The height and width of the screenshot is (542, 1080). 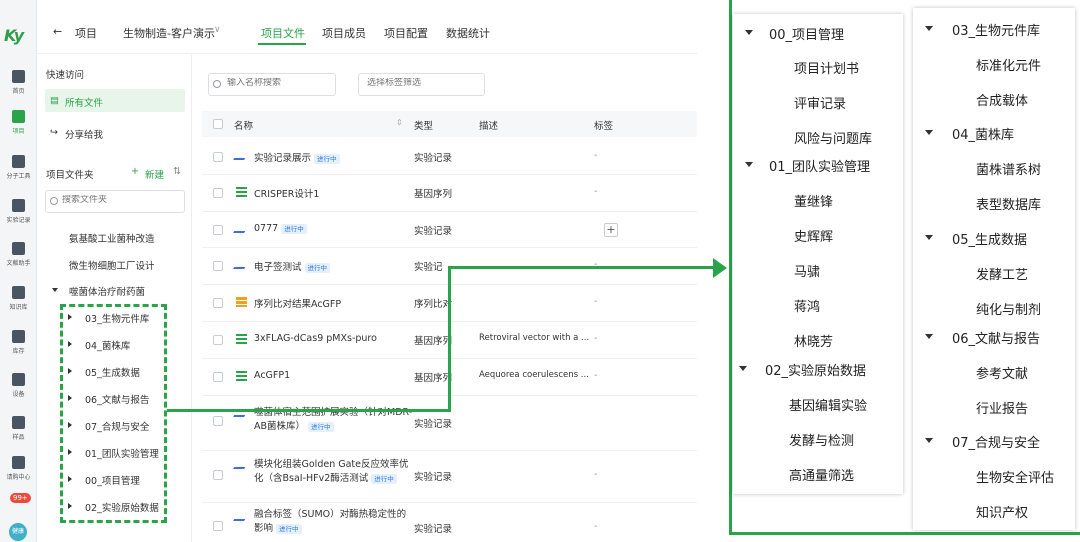 What do you see at coordinates (806, 33) in the screenshot?
I see `tree-group: 00_项目管理` at bounding box center [806, 33].